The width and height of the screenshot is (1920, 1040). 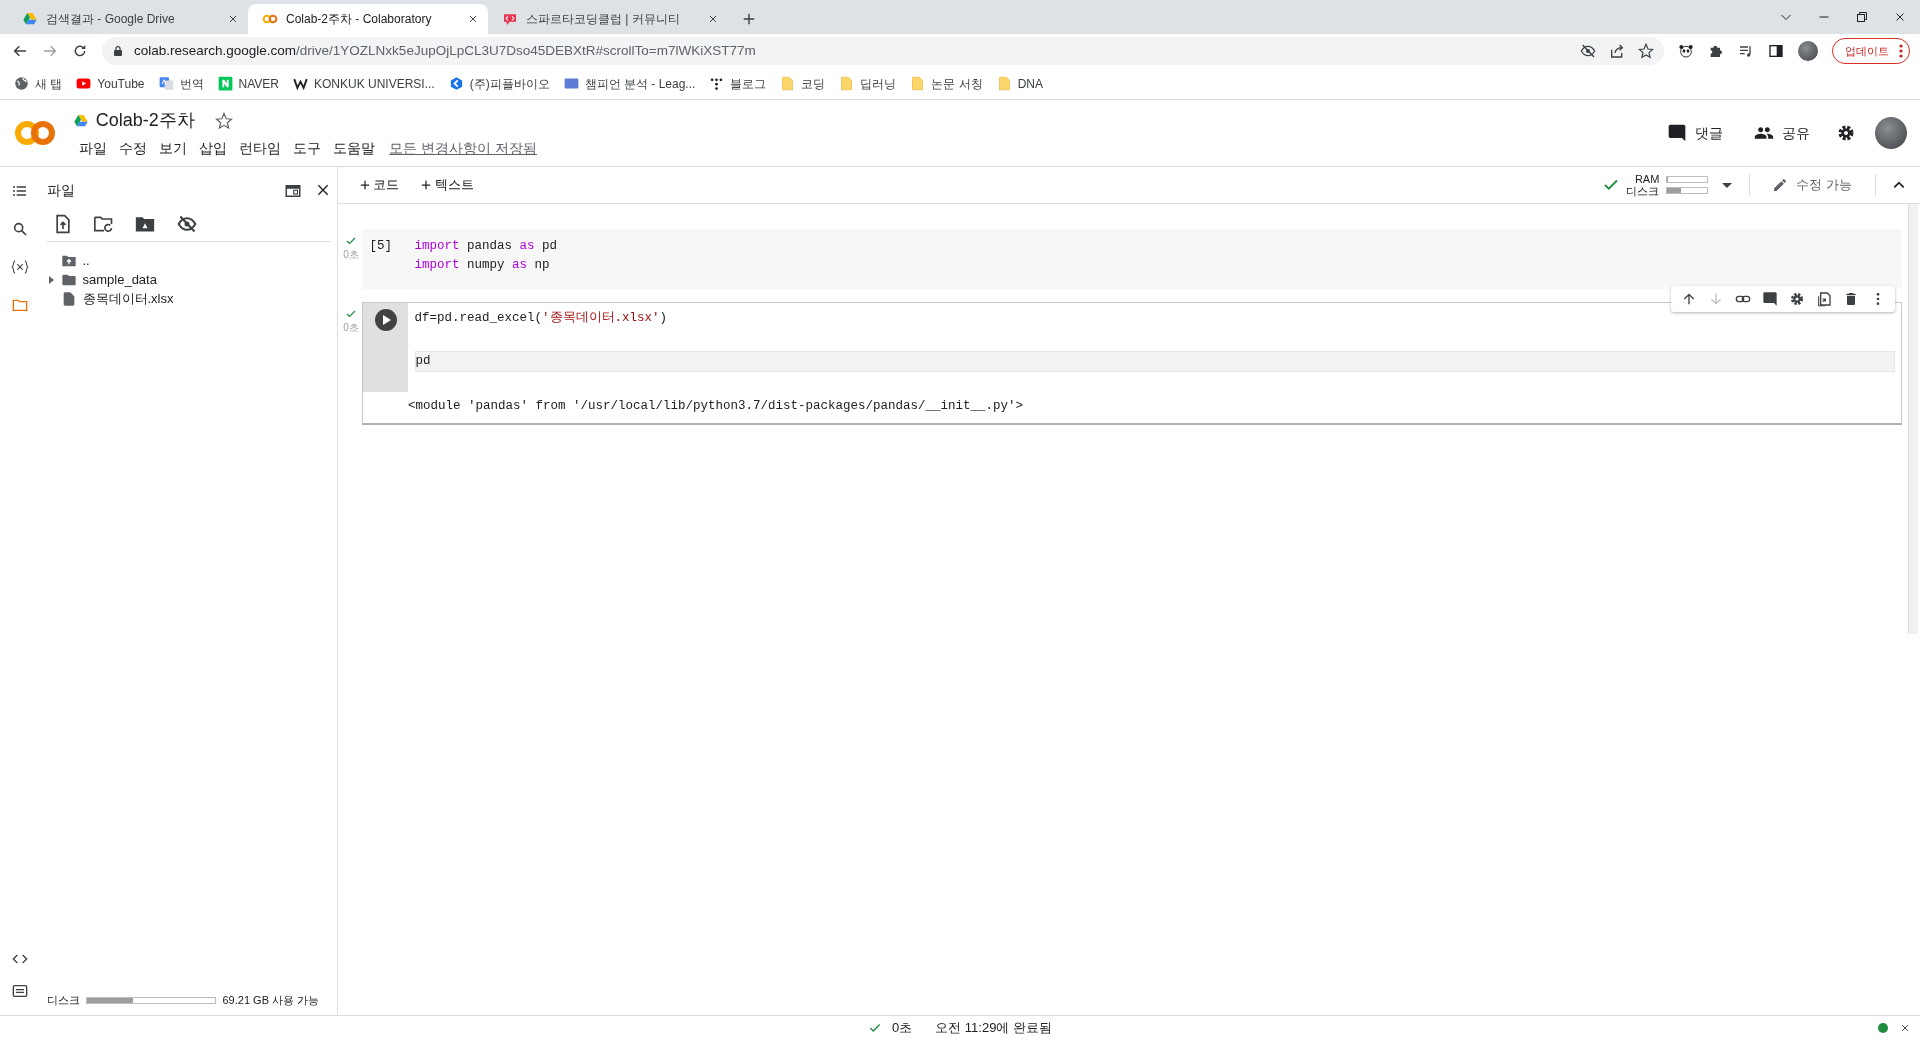 What do you see at coordinates (300, 83) in the screenshot?
I see `w-shape-icon` at bounding box center [300, 83].